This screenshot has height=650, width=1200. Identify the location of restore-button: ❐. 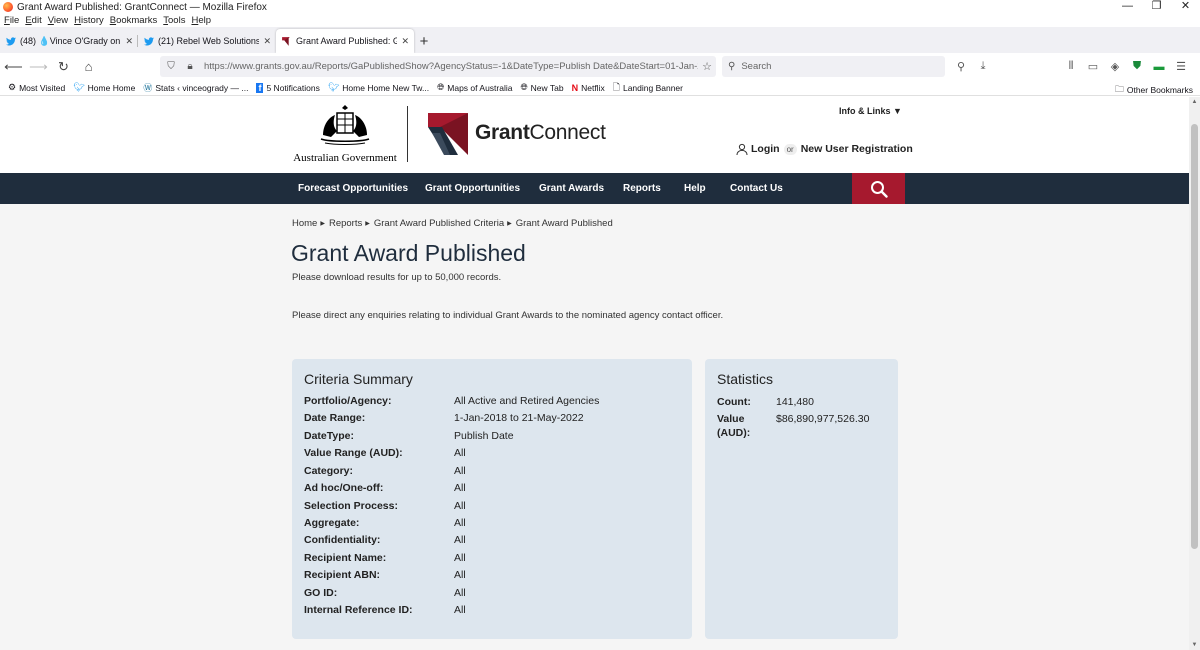
(1156, 6).